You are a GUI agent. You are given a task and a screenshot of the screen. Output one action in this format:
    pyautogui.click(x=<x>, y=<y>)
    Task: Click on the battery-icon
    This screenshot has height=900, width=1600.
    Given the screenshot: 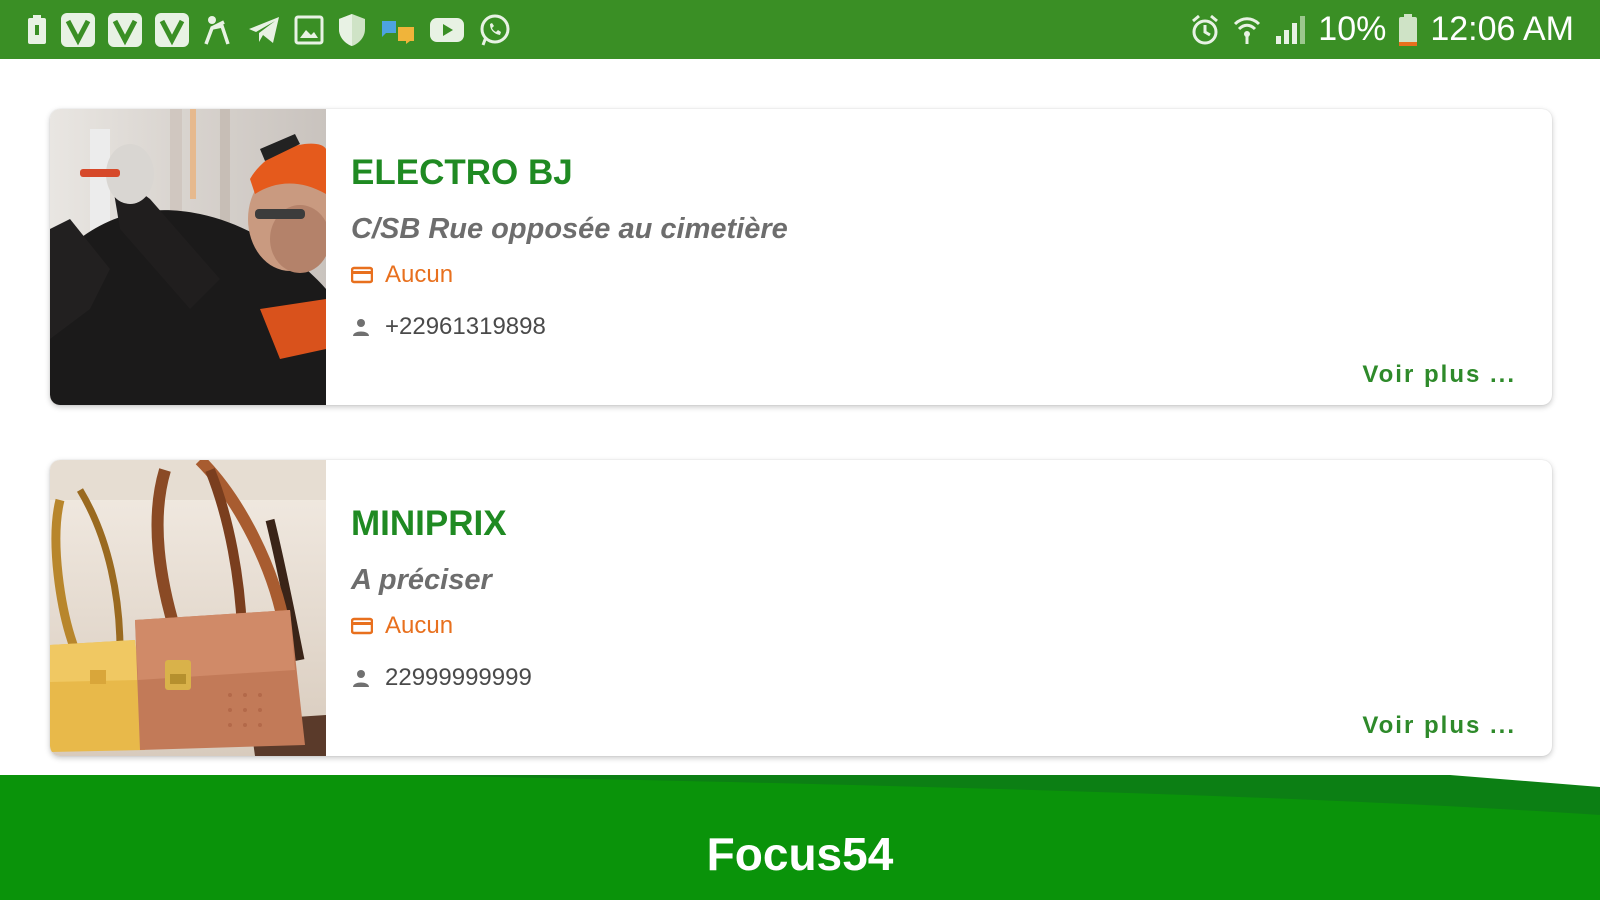 What is the action you would take?
    pyautogui.click(x=1408, y=30)
    